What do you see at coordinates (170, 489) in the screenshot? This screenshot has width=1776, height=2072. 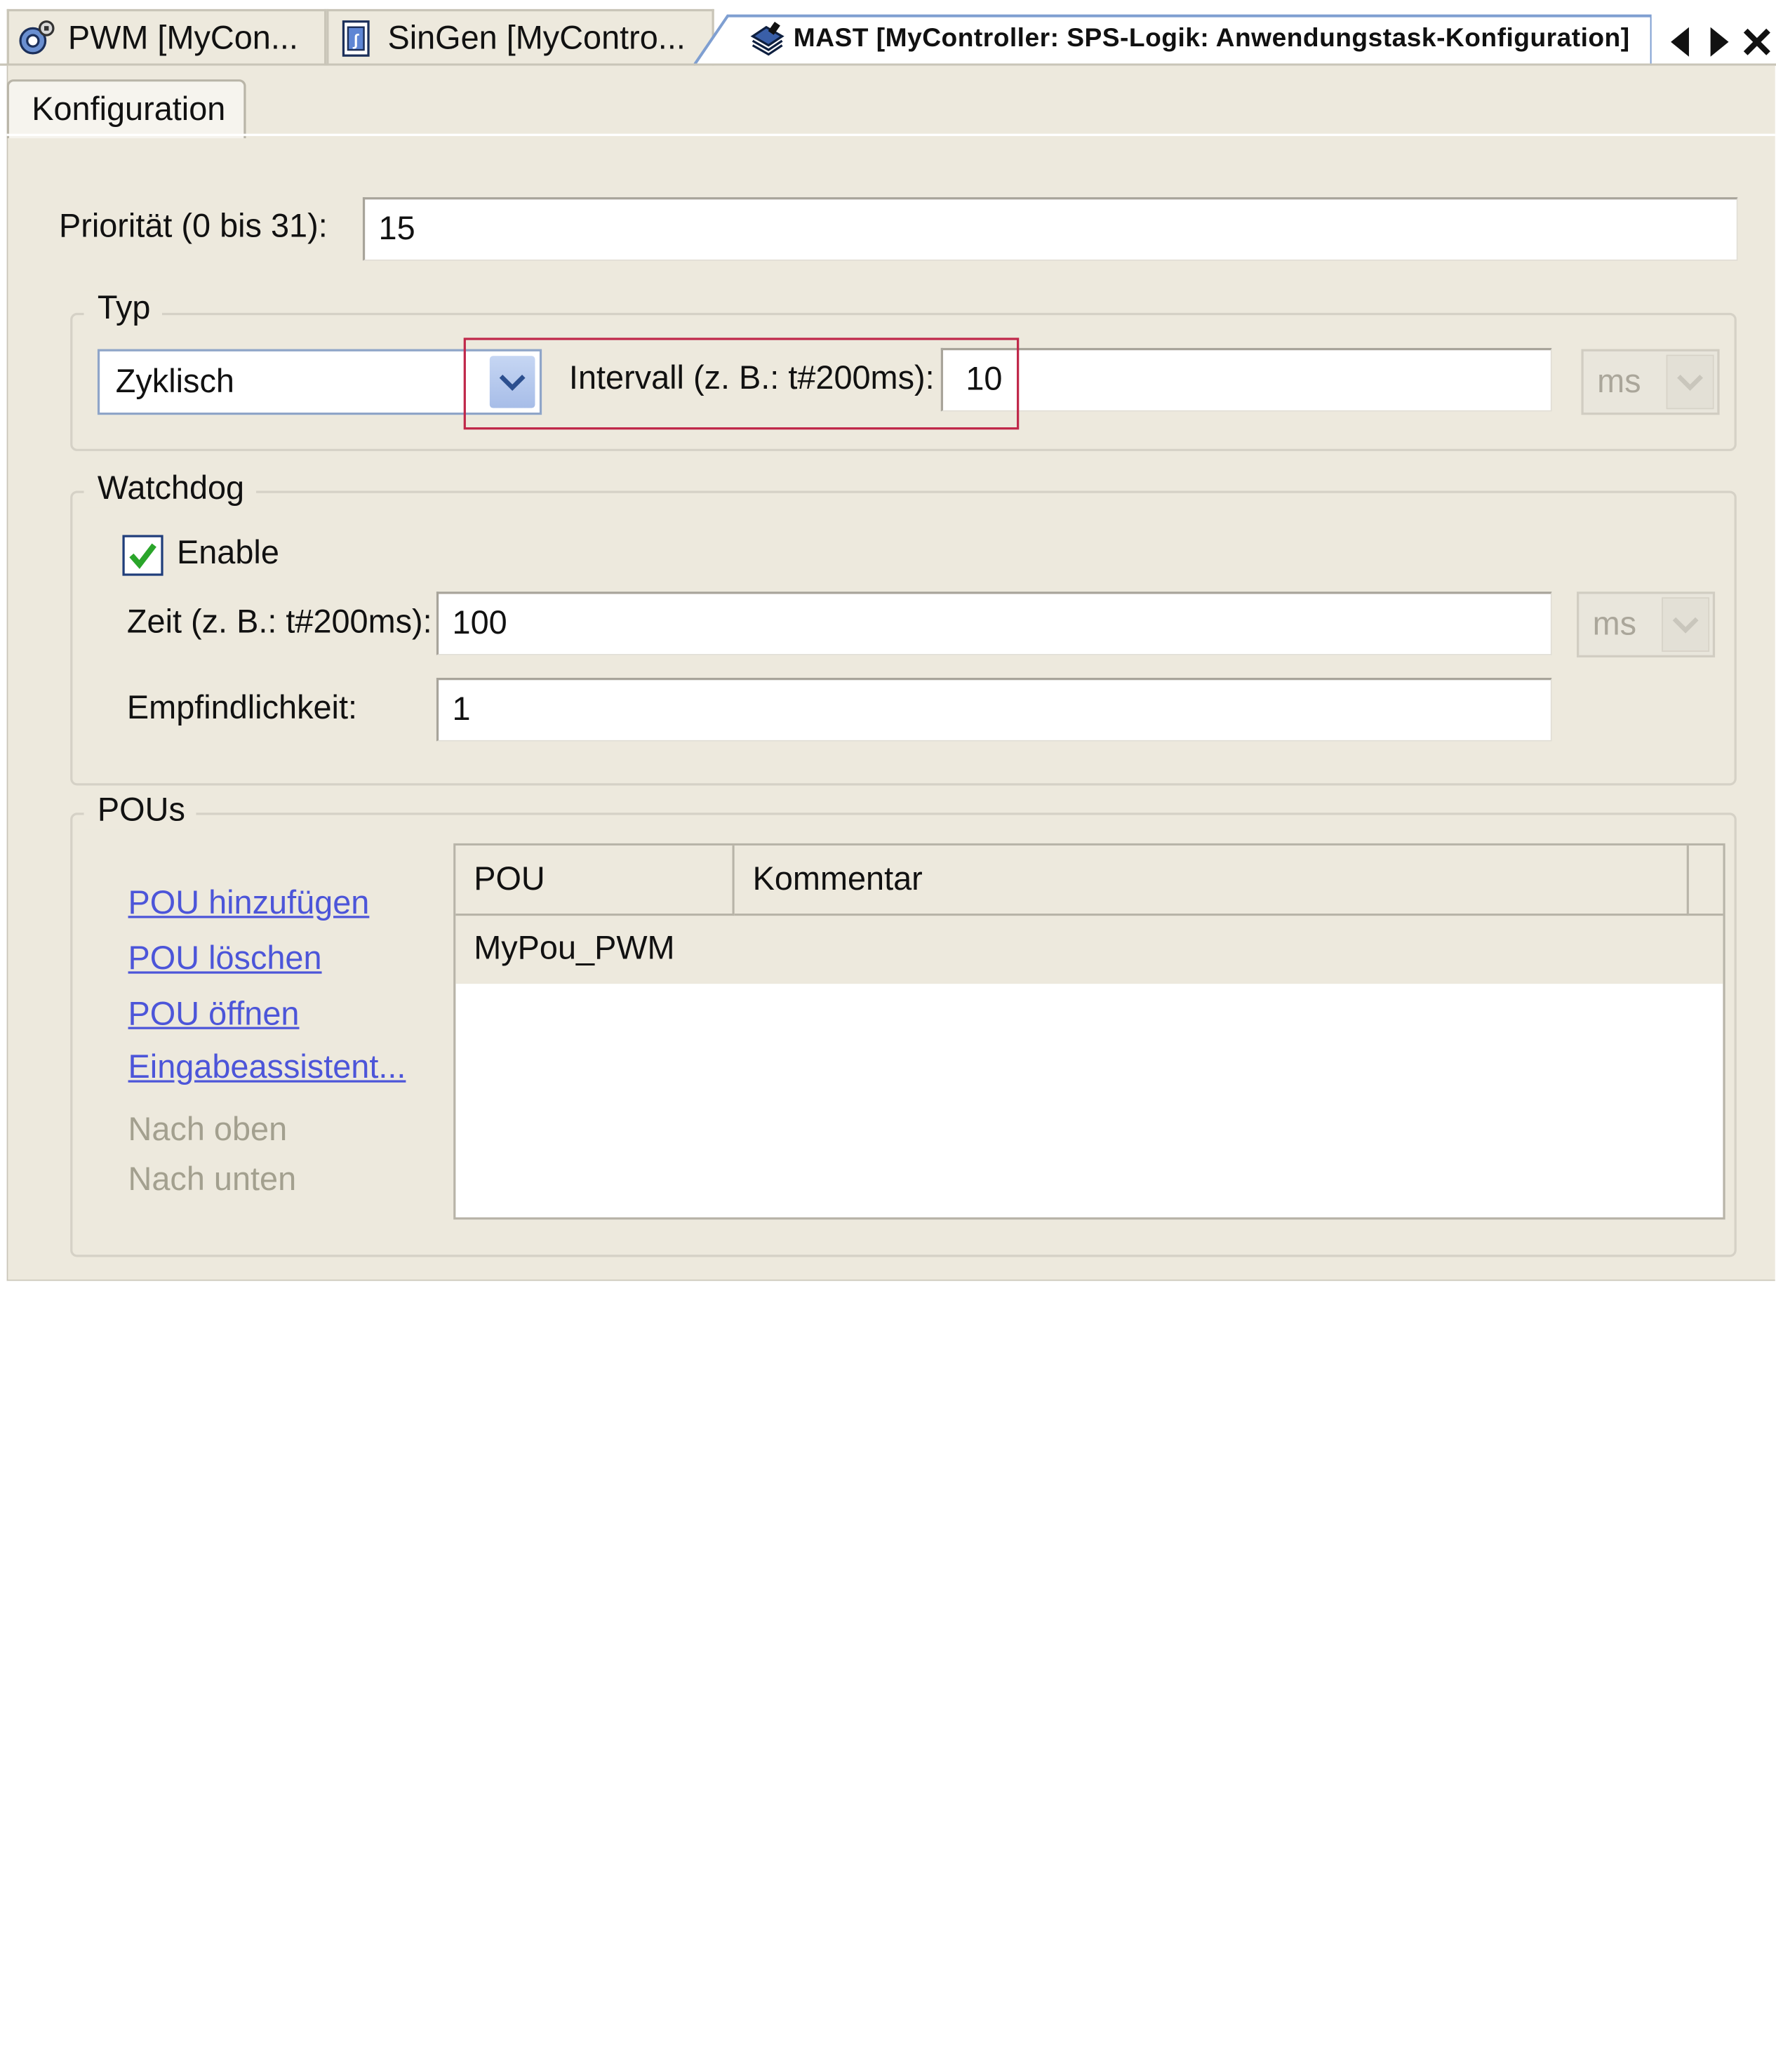 I see `watchdog-group-title: Watchdog` at bounding box center [170, 489].